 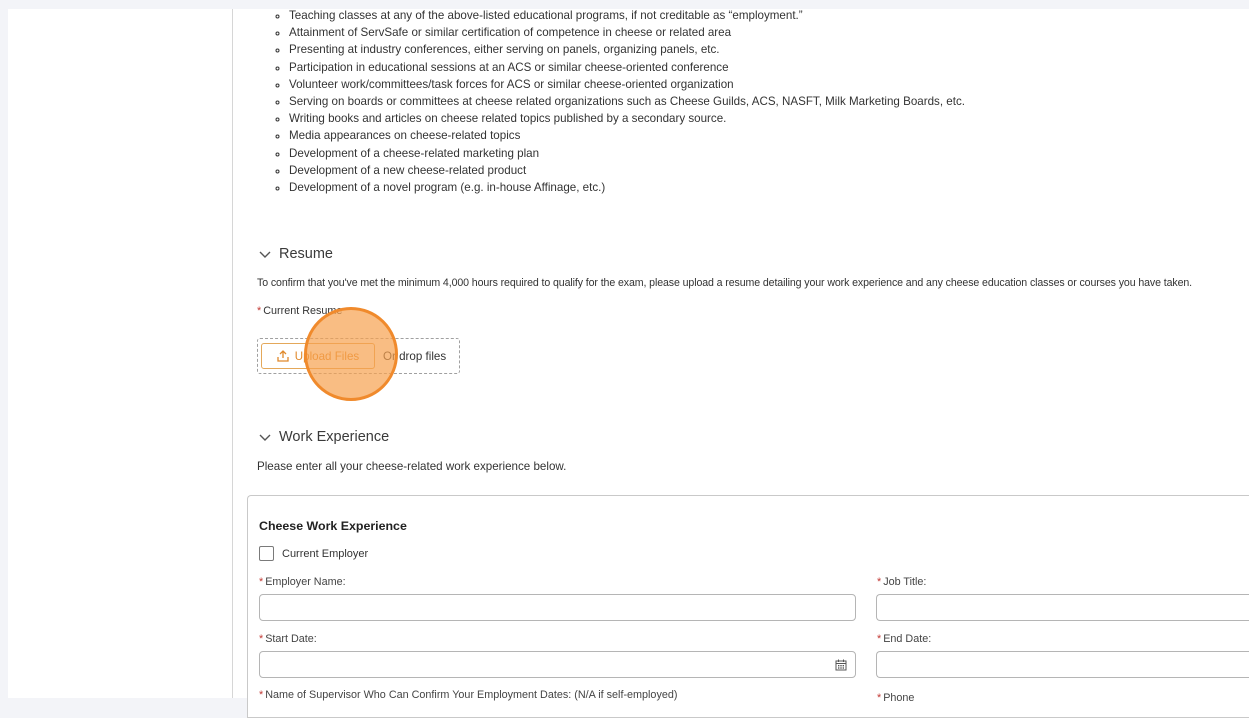 I want to click on current-resume-label: * Current Resume, so click(x=299, y=311).